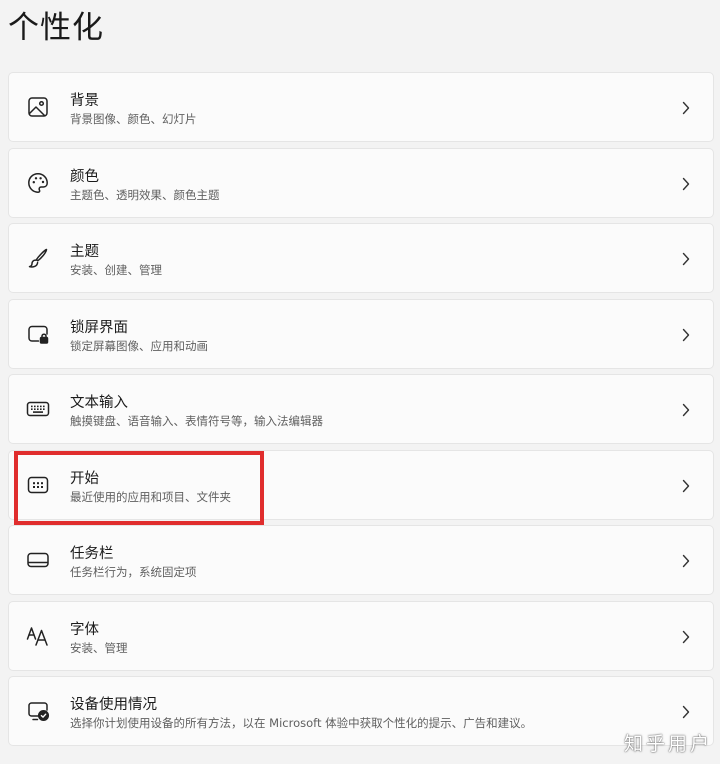 The image size is (720, 764). Describe the element at coordinates (38, 409) in the screenshot. I see `keyboard-icon` at that location.